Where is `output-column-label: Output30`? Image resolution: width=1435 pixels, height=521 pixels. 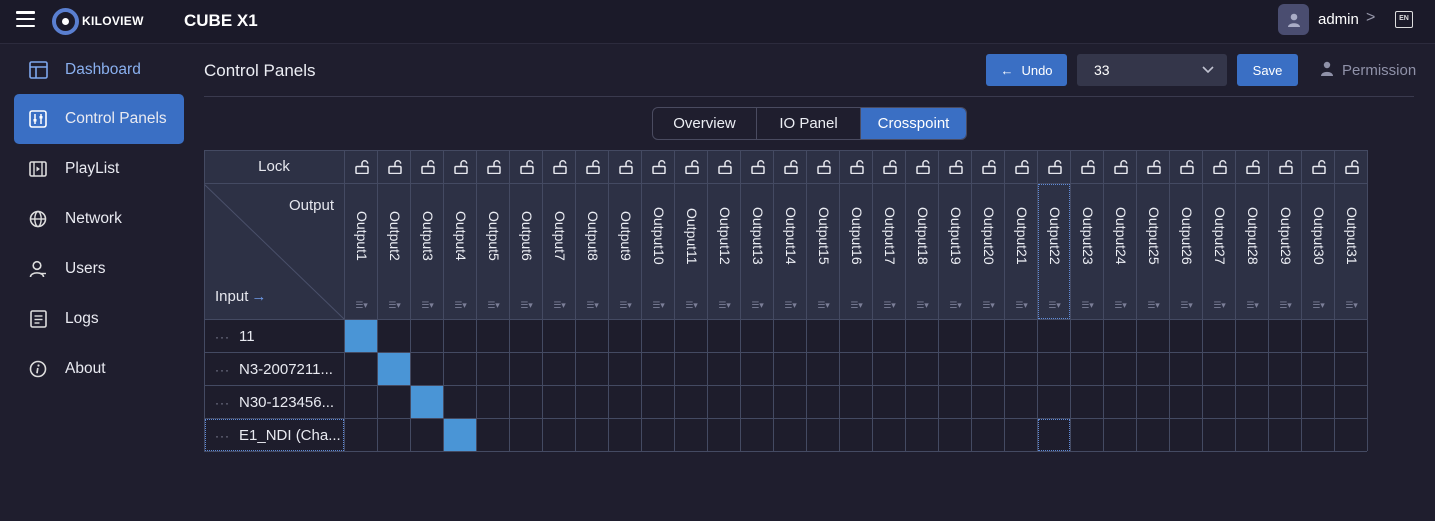 output-column-label: Output30 is located at coordinates (1318, 236).